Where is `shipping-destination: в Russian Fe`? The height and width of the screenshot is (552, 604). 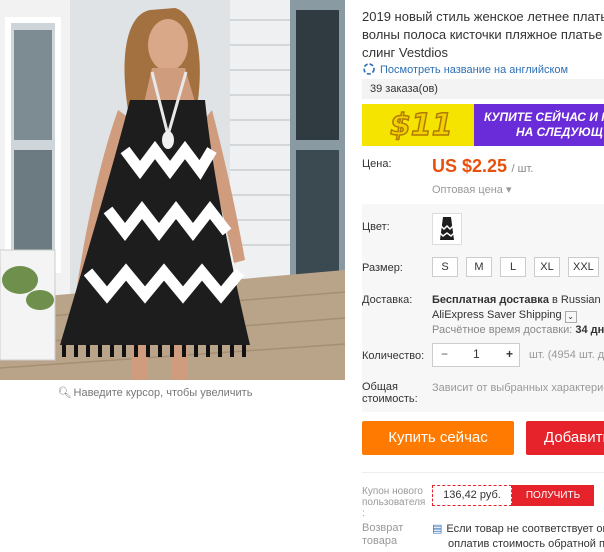
shipping-destination: в Russian Fe is located at coordinates (576, 300).